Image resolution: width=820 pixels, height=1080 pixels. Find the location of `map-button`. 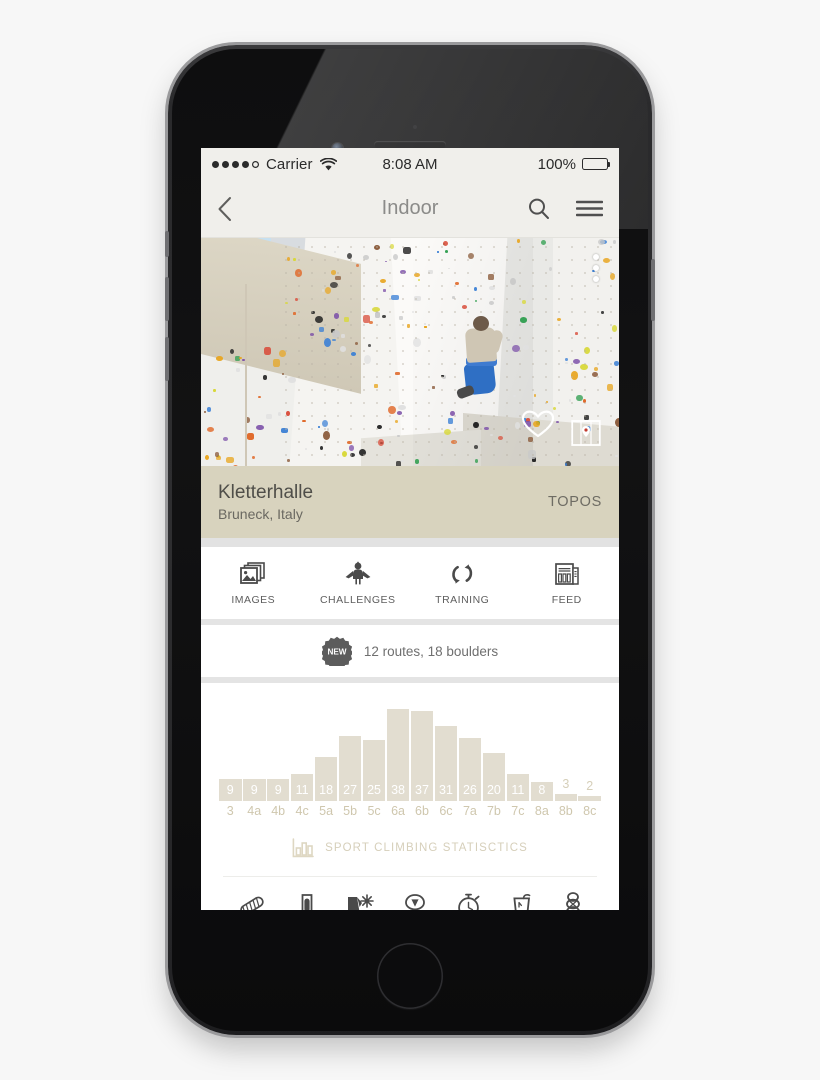

map-button is located at coordinates (586, 433).